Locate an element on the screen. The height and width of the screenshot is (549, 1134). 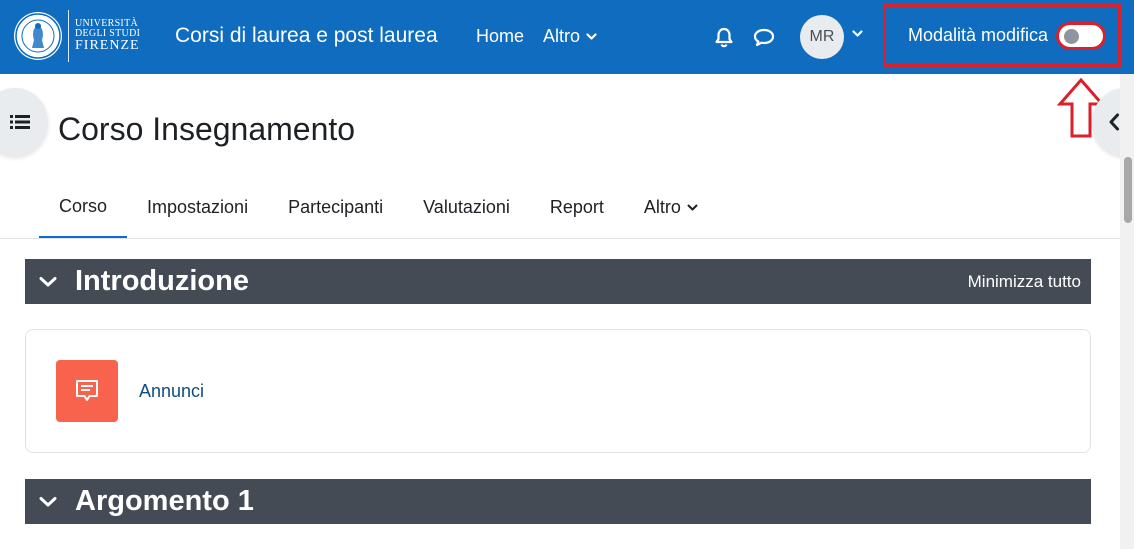
section-title: Argomento 1 is located at coordinates (164, 501).